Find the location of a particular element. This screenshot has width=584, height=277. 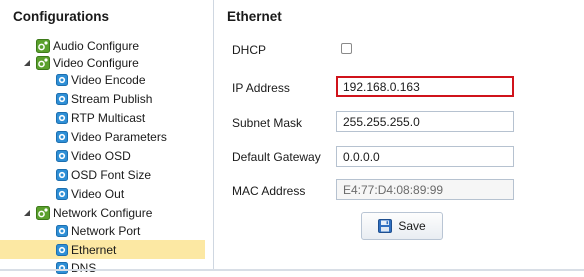

dhcp-checkbox is located at coordinates (346, 48).